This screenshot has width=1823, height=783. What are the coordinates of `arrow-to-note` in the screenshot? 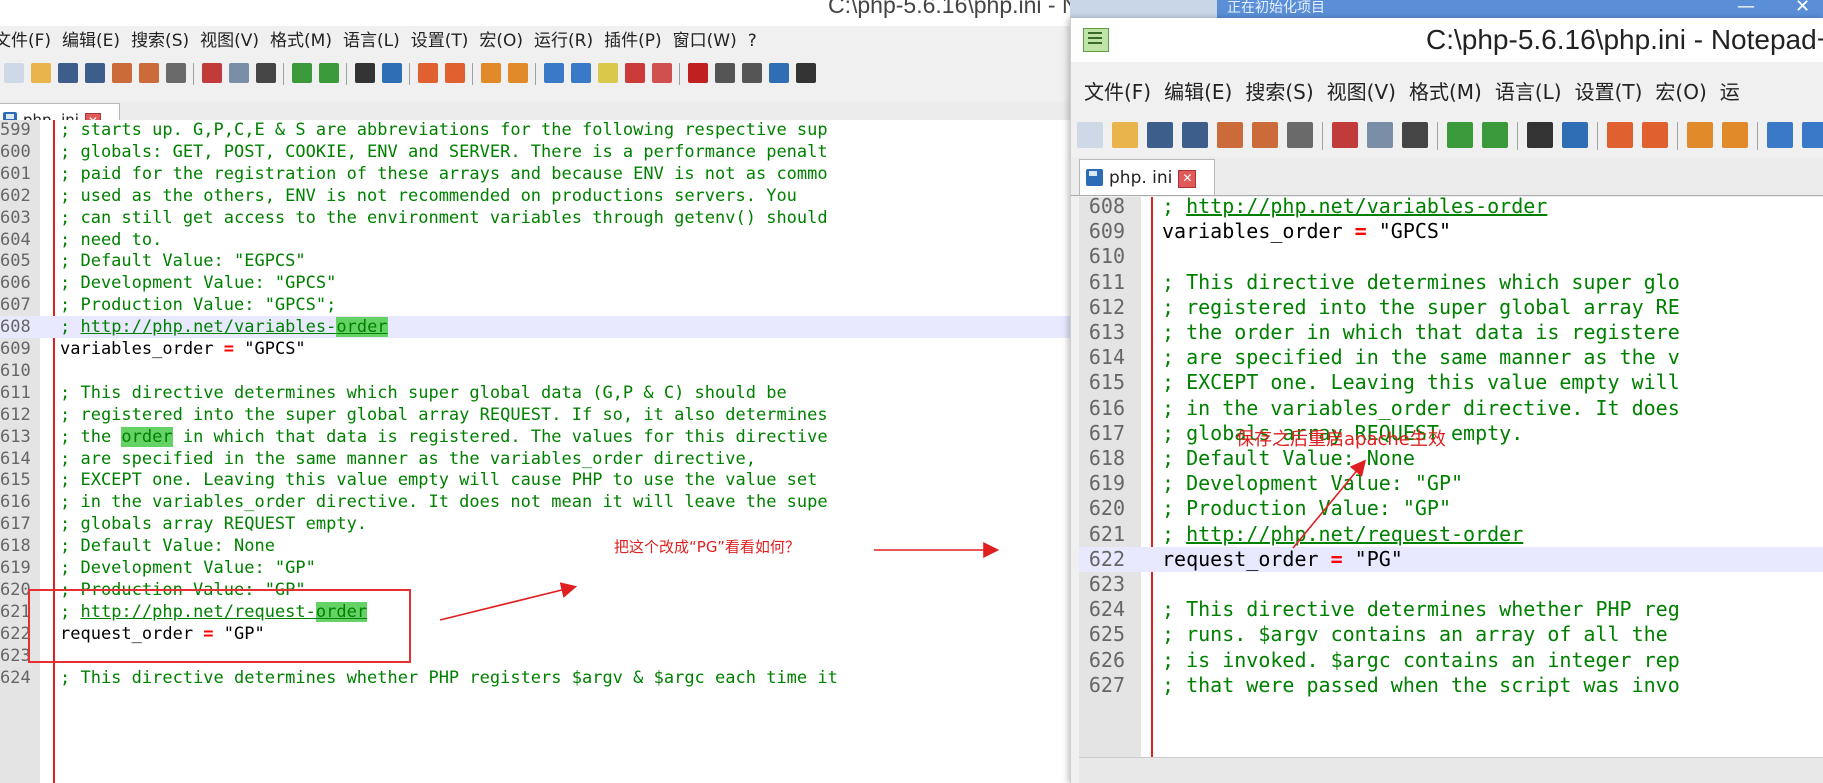 It's located at (508, 601).